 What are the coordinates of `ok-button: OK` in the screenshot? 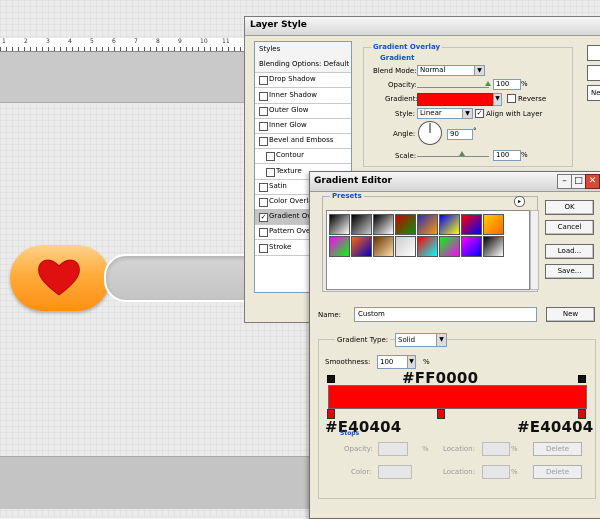 It's located at (569, 207).